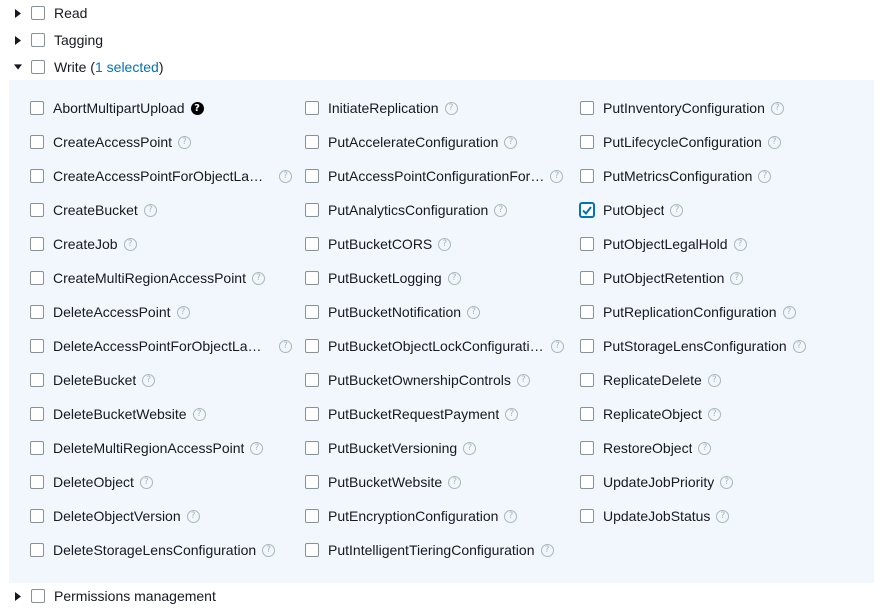 Image resolution: width=883 pixels, height=615 pixels. I want to click on action-label: PutIntelligentTieringConfiguration, so click(431, 550).